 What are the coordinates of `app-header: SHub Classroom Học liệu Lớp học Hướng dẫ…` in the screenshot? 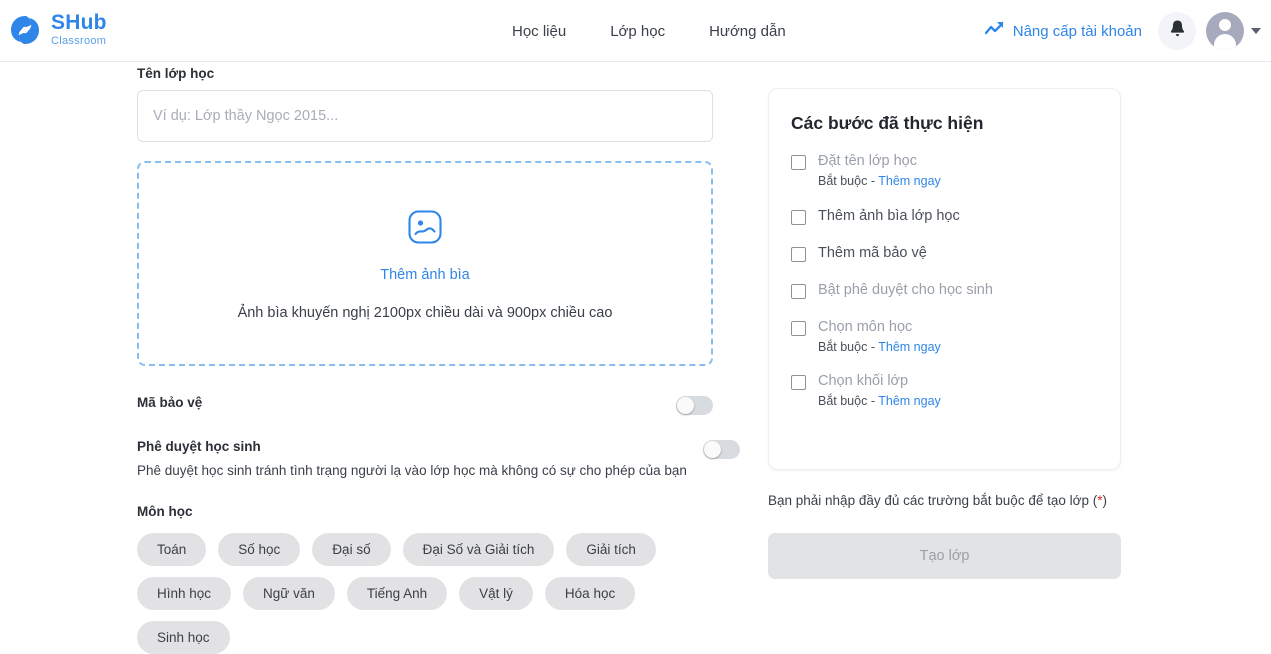 It's located at (635, 31).